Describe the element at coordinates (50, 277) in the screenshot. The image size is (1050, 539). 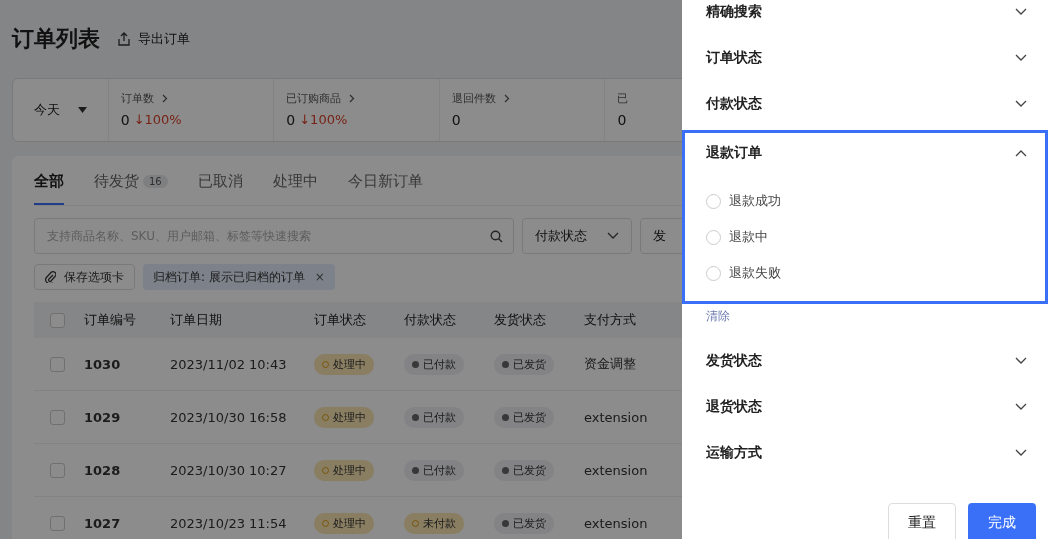
I see `paperclip-icon` at that location.